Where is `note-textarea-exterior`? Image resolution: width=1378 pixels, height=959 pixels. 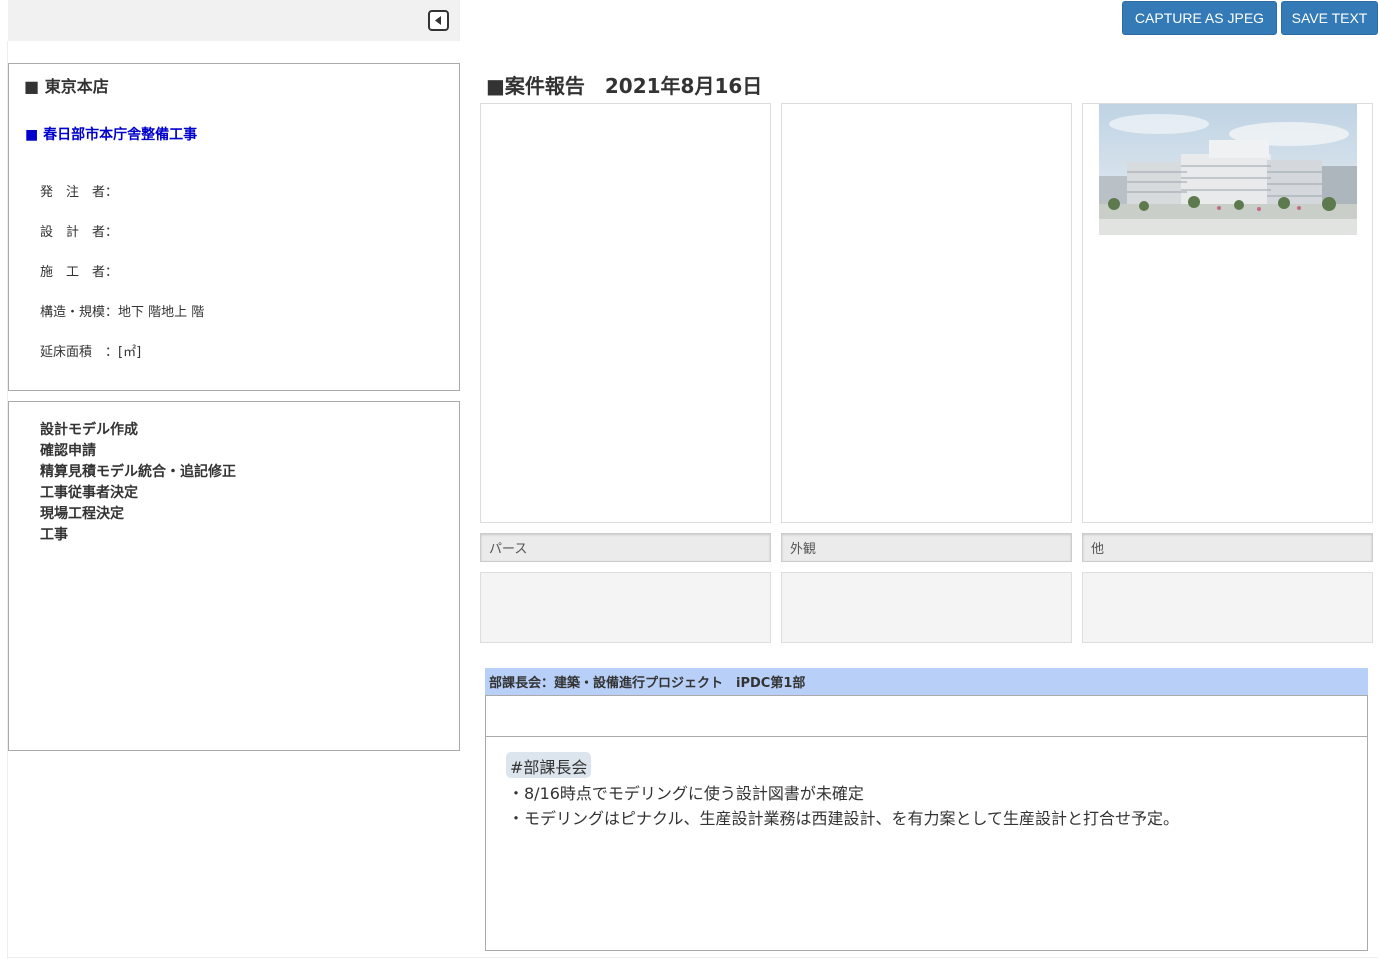 note-textarea-exterior is located at coordinates (926, 607).